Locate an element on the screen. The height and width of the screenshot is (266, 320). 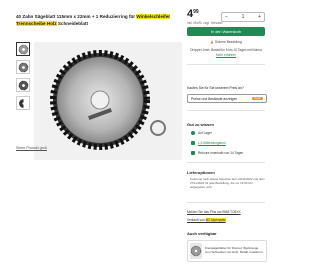
secure-payment: 🔒 Sichere Bezahlung is located at coordinates (226, 42).